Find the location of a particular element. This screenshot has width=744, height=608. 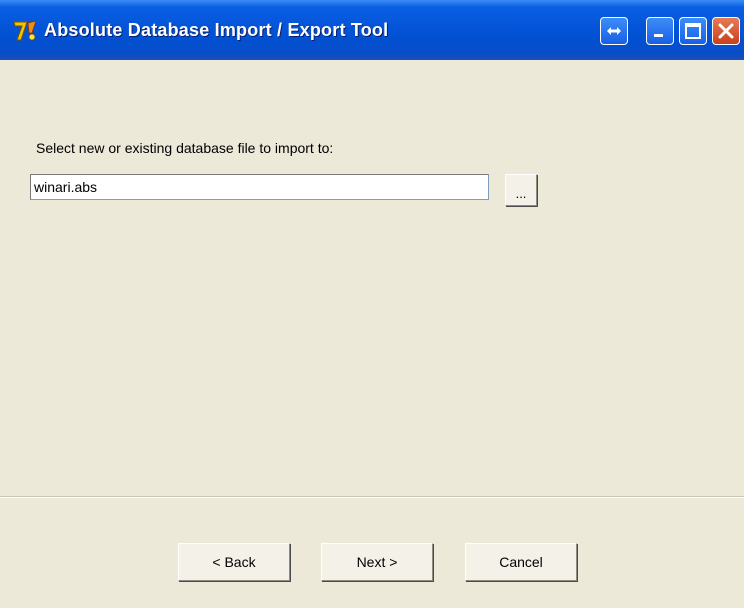

title-bar: Absolute Database Import / Export Tool is located at coordinates (372, 30).